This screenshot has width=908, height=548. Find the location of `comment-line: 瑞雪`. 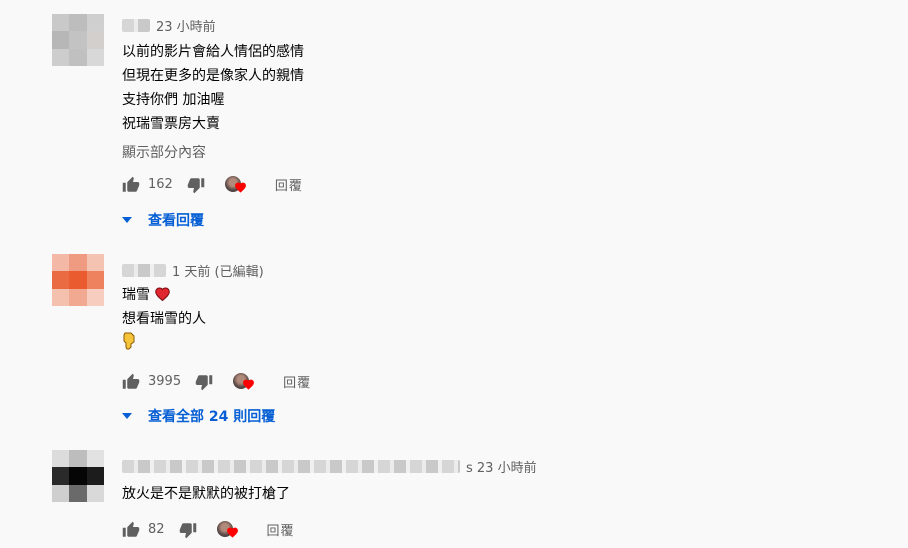

comment-line: 瑞雪 is located at coordinates (164, 295).